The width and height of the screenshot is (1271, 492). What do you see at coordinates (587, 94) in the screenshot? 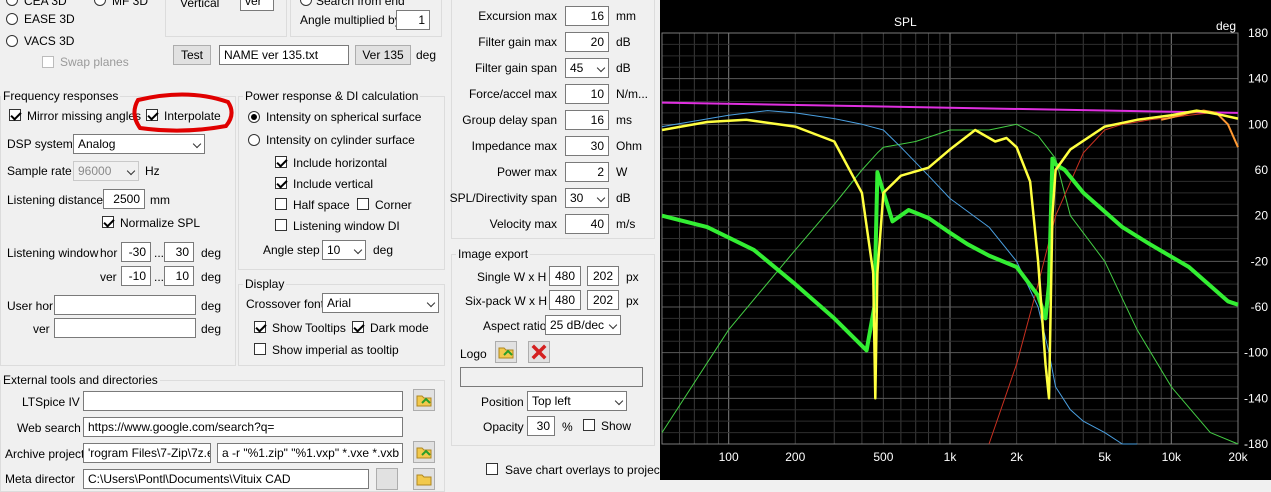
I see `setting-input: 10` at bounding box center [587, 94].